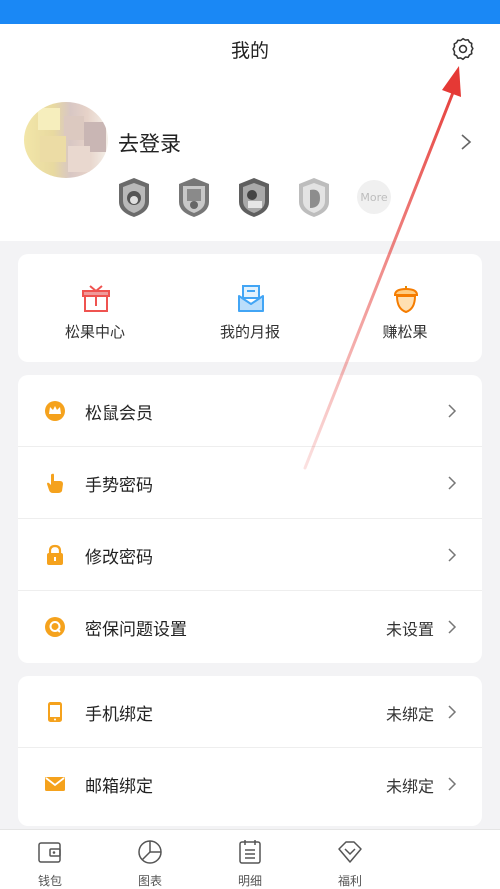 This screenshot has height=889, width=500. Describe the element at coordinates (374, 197) in the screenshot. I see `more-badges-button: More` at that location.